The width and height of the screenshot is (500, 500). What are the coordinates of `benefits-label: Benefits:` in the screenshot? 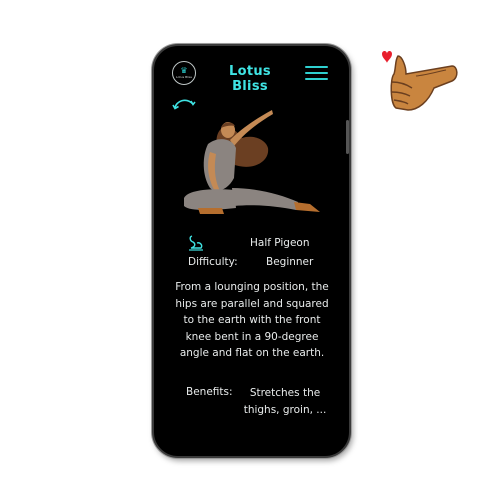 It's located at (209, 392).